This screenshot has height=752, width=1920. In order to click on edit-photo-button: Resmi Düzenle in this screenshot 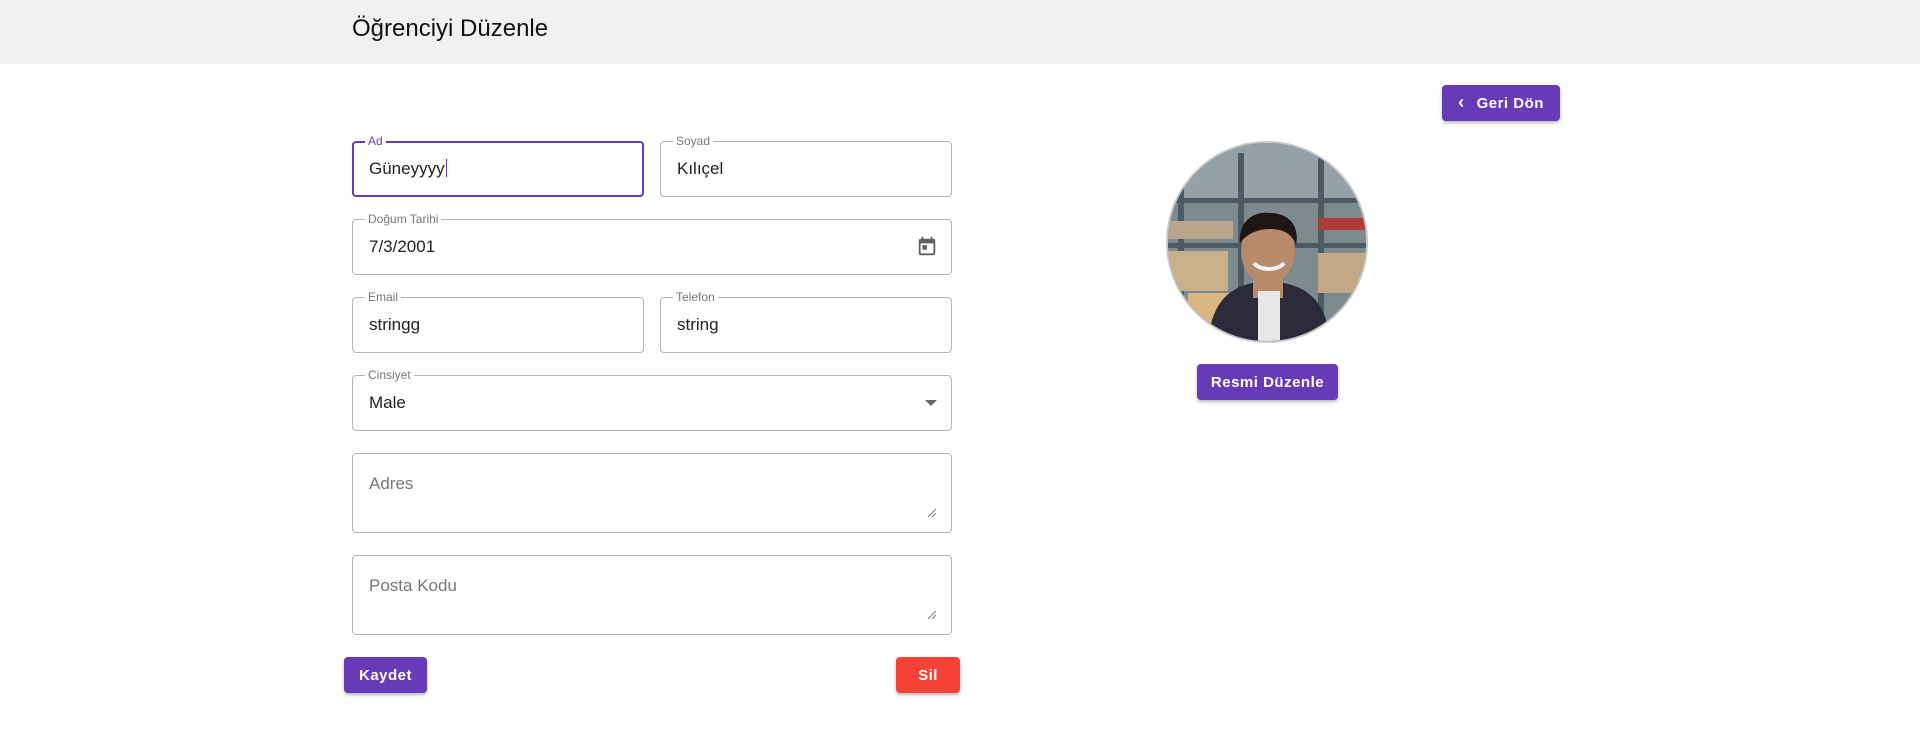, I will do `click(1267, 382)`.